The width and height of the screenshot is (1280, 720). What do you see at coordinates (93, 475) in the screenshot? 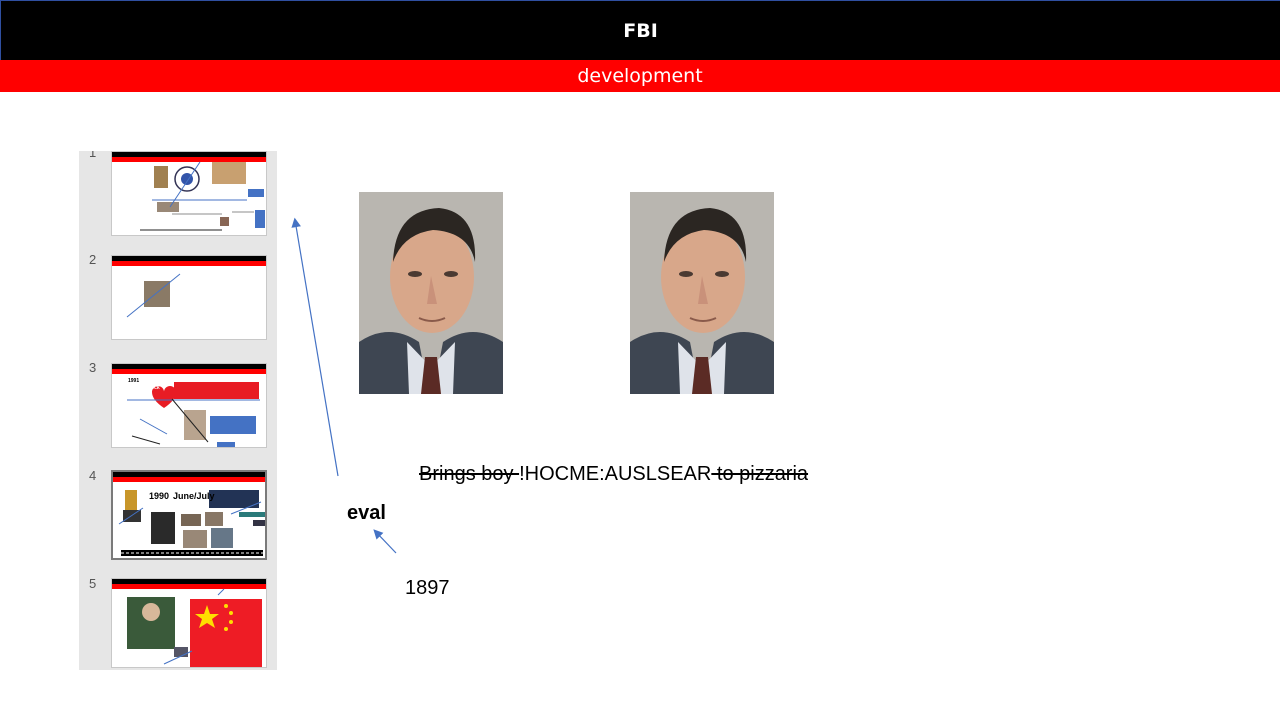
I see `thumbnail-number-4: 4` at bounding box center [93, 475].